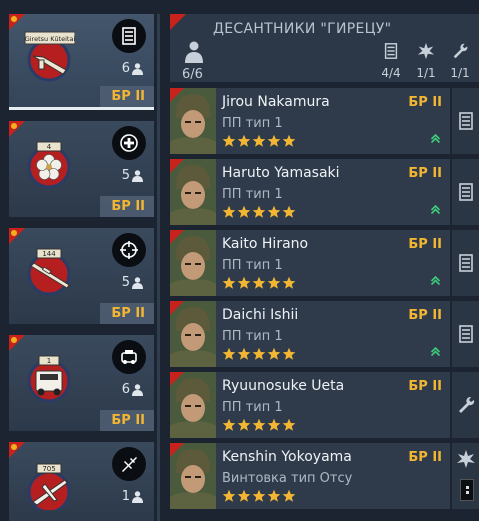  I want to click on soldier-row: Kenshin Yokoyama Винтовка тип Отсу БР II, so click(310, 476).